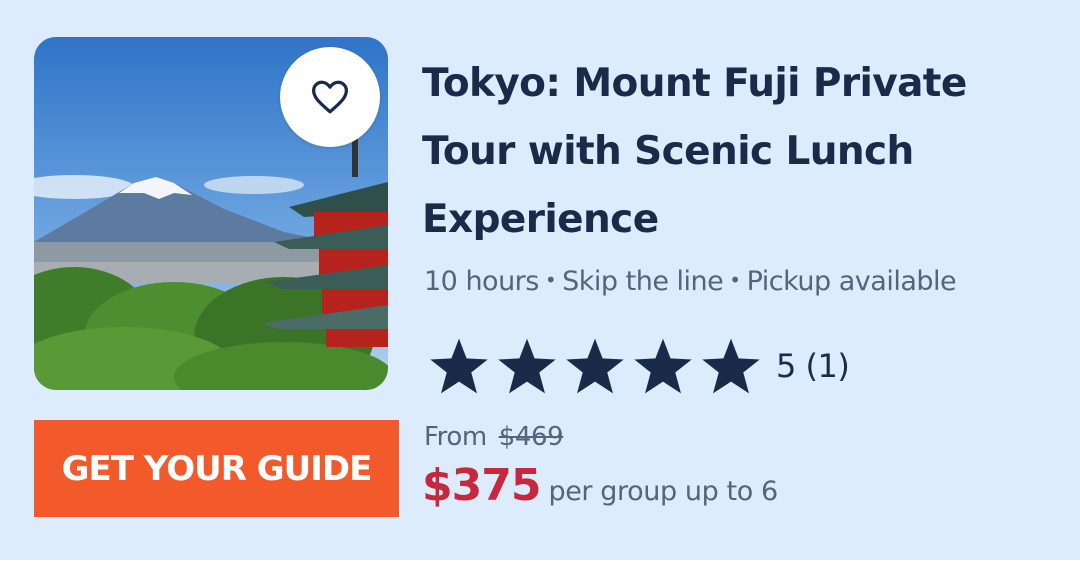  What do you see at coordinates (531, 437) in the screenshot?
I see `original-price: $469` at bounding box center [531, 437].